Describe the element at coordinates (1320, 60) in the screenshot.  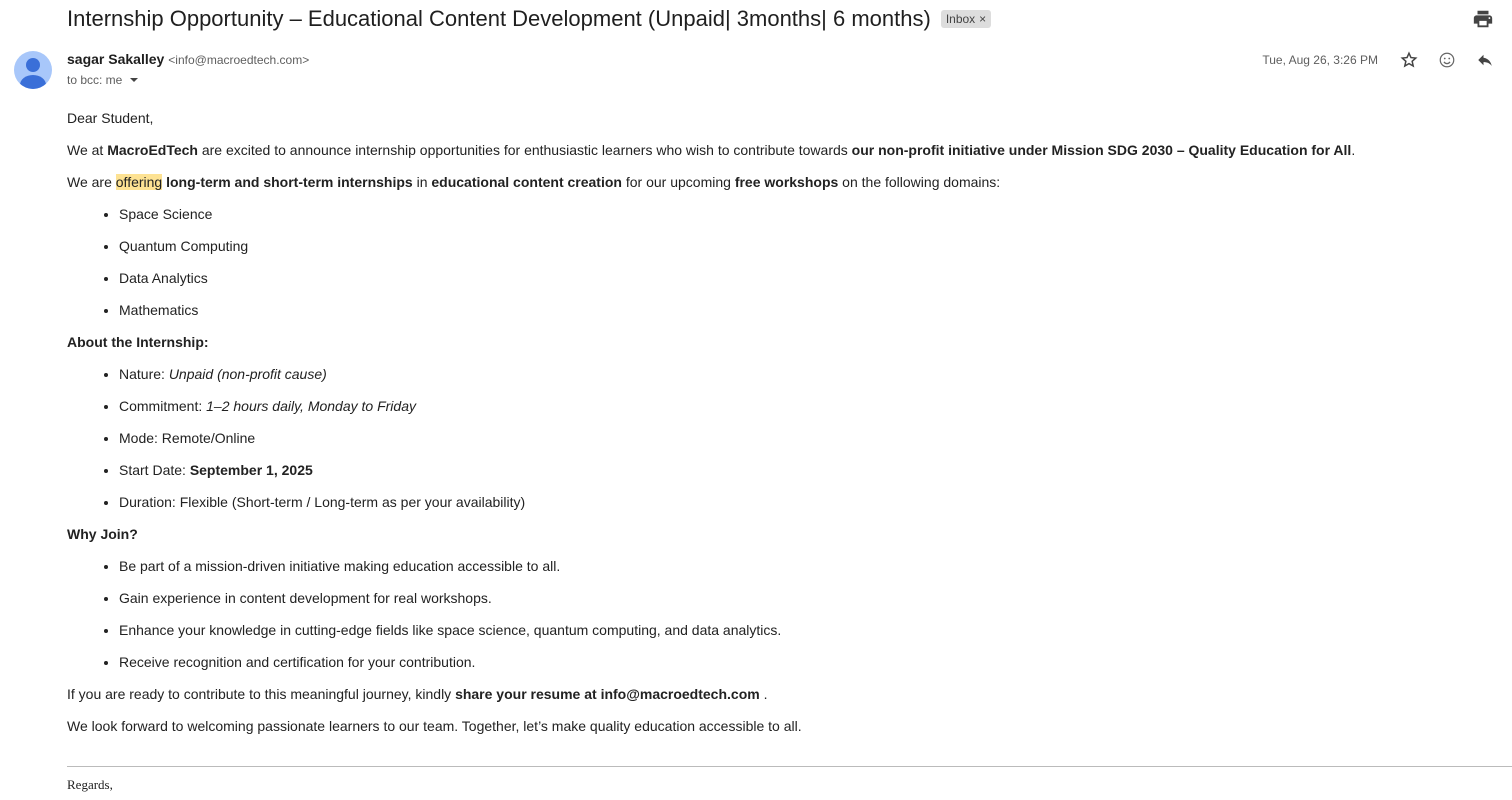
I see `message-date: Tue, Aug 26, 3:26 PM` at that location.